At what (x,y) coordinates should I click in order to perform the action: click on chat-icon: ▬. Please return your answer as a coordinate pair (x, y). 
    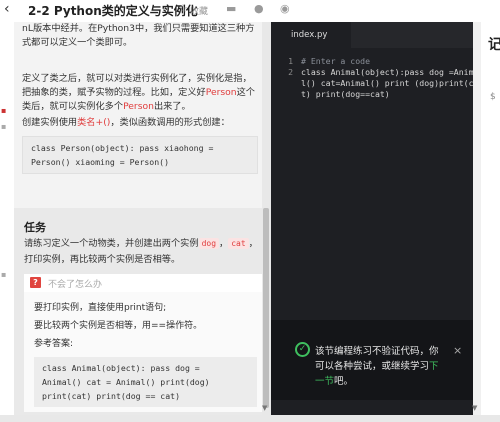
    Looking at the image, I should click on (231, 8).